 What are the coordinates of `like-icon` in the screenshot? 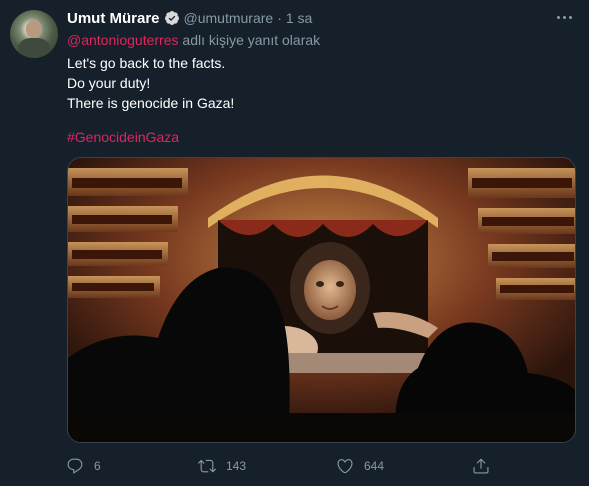 It's located at (345, 466).